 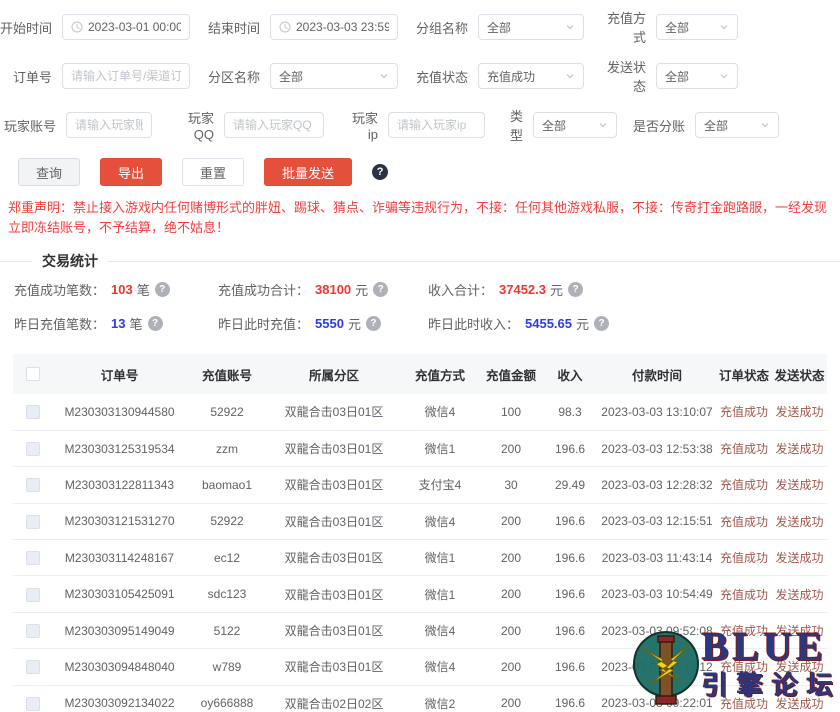 I want to click on cell-amount: 100, so click(x=511, y=412).